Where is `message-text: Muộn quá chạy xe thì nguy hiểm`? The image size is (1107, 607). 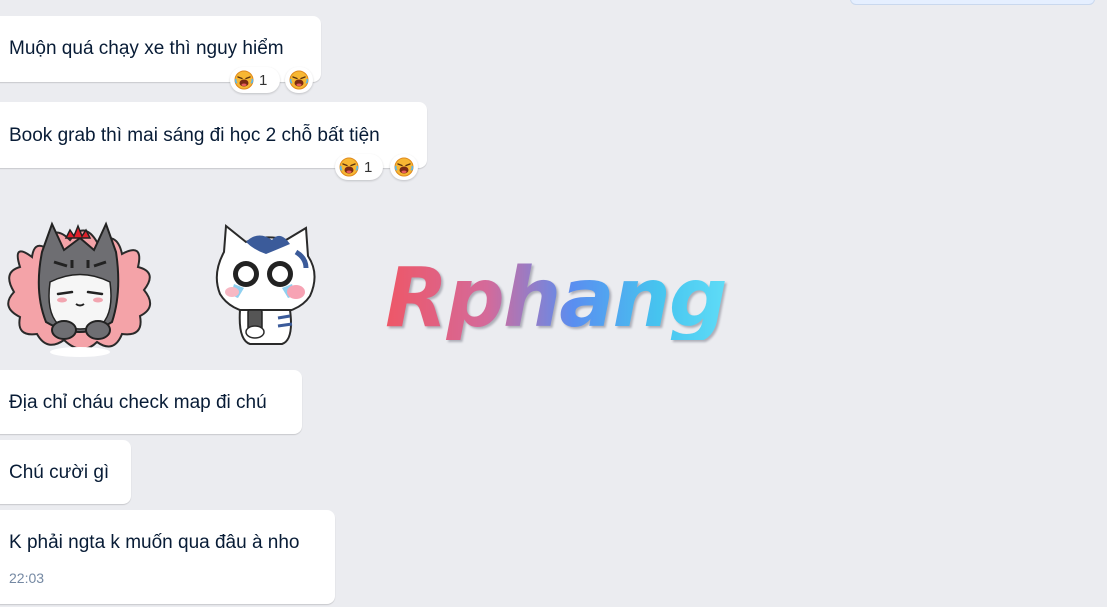 message-text: Muộn quá chạy xe thì nguy hiểm is located at coordinates (146, 48).